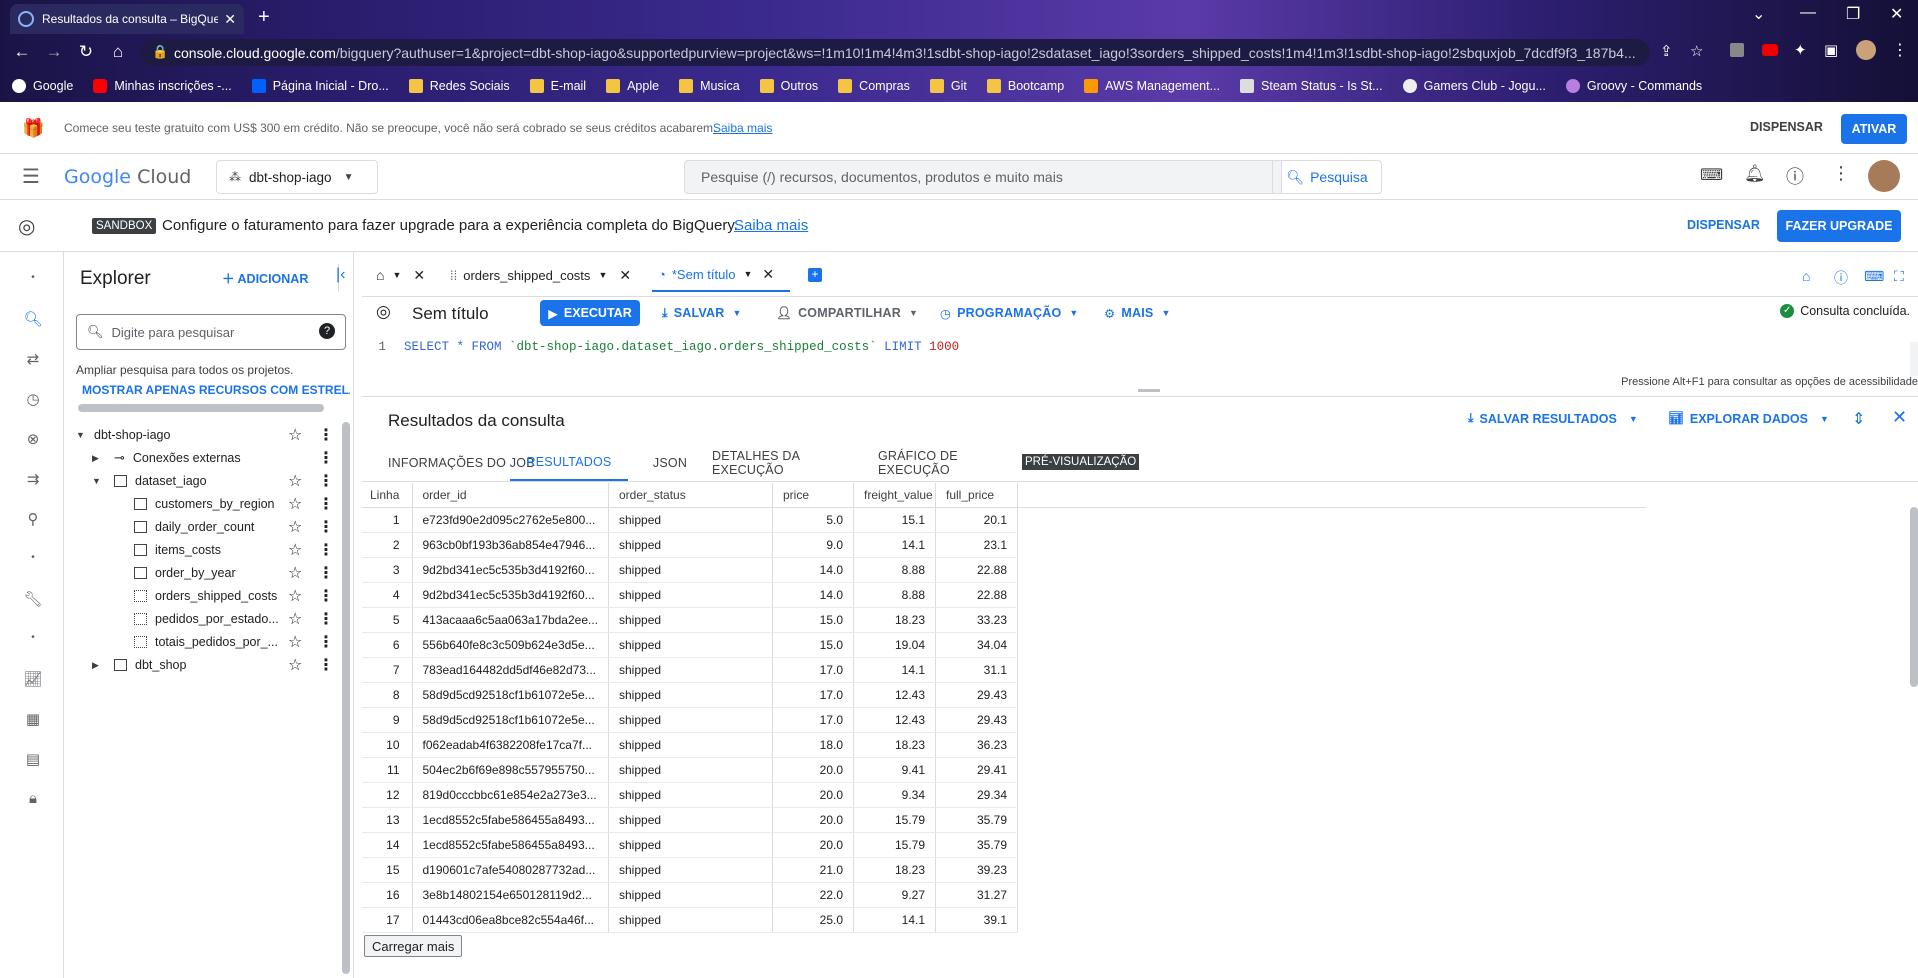 The width and height of the screenshot is (1918, 978). What do you see at coordinates (632, 86) in the screenshot?
I see `bookmark-item: Apple` at bounding box center [632, 86].